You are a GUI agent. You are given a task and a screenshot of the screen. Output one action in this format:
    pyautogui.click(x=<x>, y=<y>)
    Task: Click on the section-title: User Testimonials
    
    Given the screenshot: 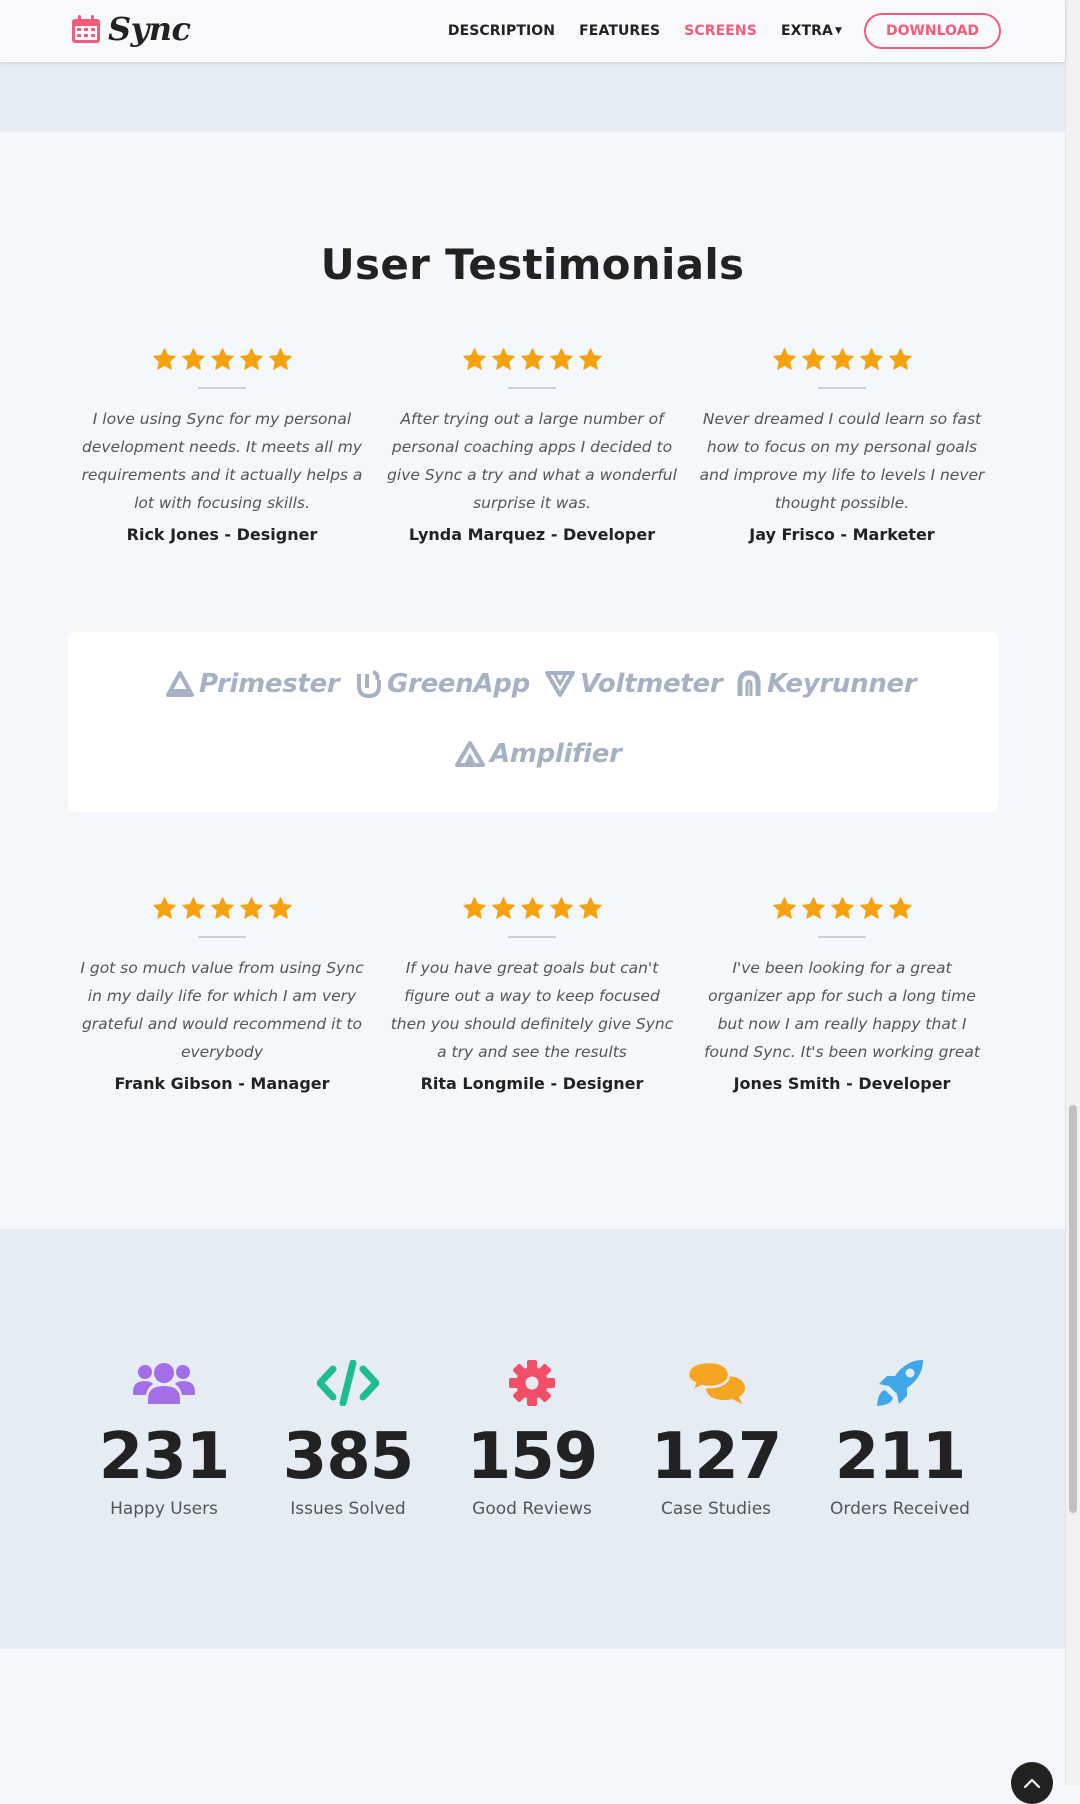 What is the action you would take?
    pyautogui.click(x=532, y=264)
    